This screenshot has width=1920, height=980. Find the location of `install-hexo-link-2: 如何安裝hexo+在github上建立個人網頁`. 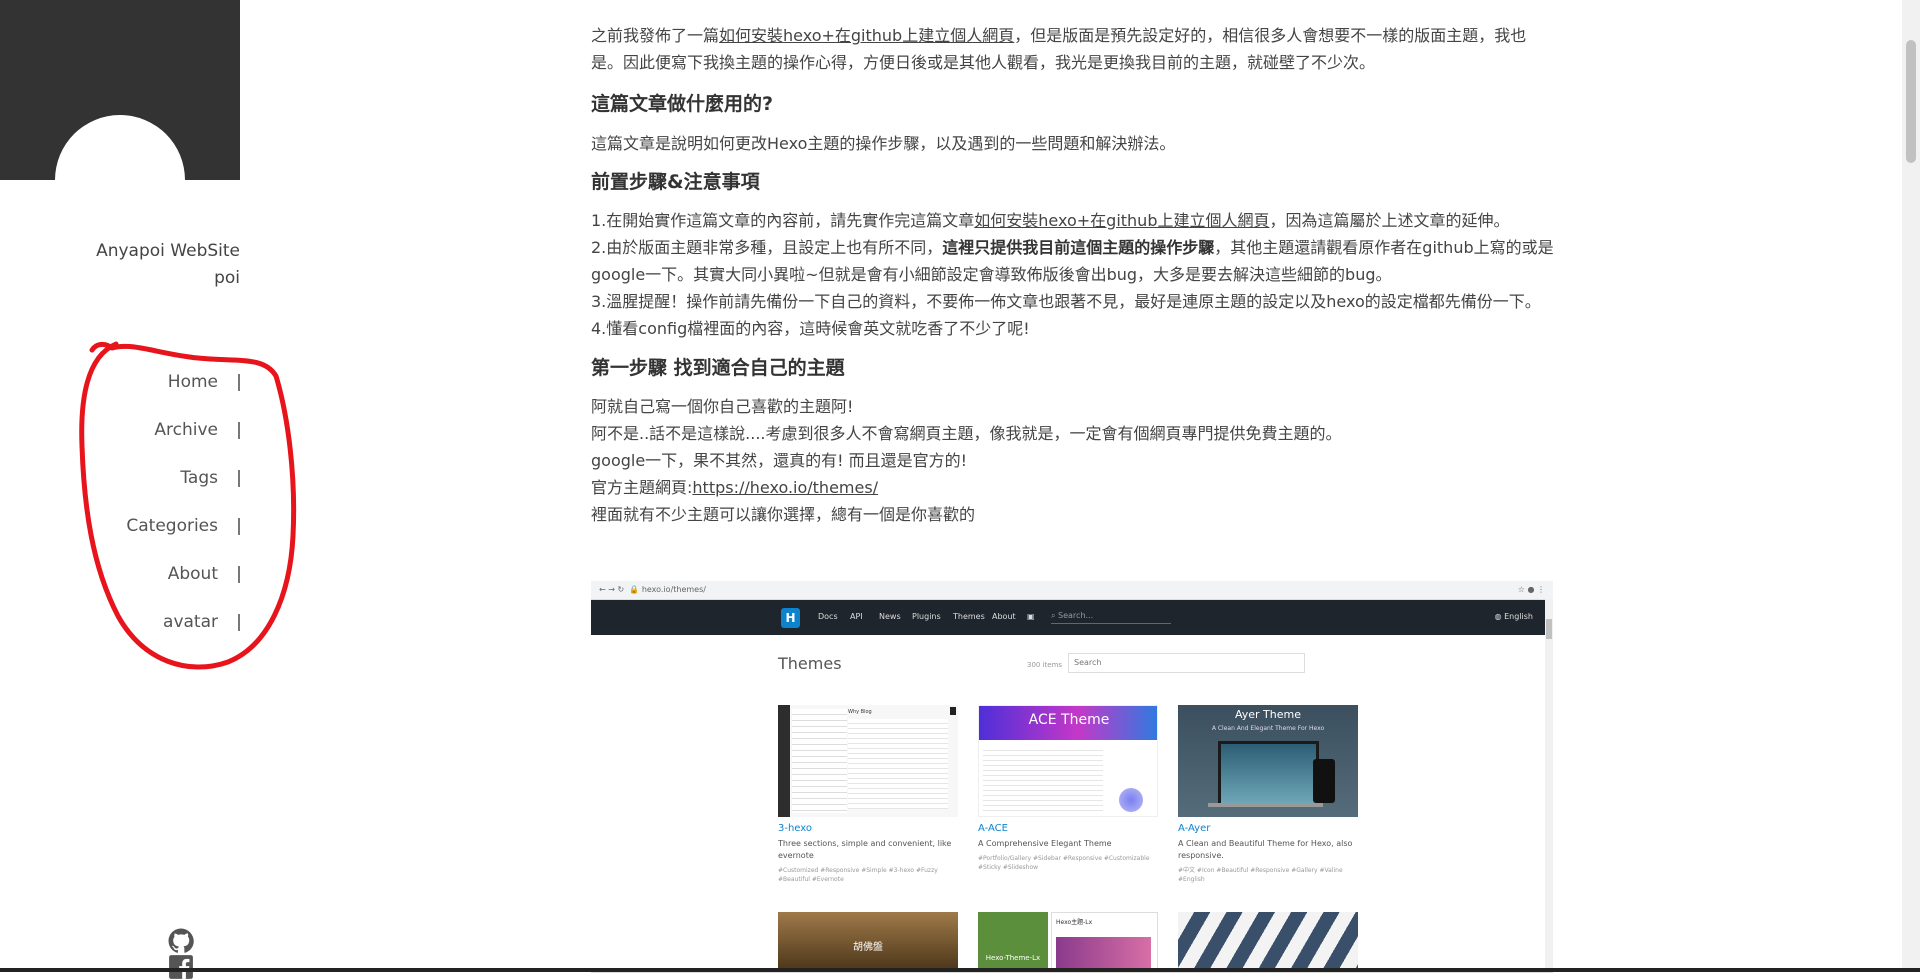

install-hexo-link-2: 如何安裝hexo+在github上建立個人網頁 is located at coordinates (1121, 220).